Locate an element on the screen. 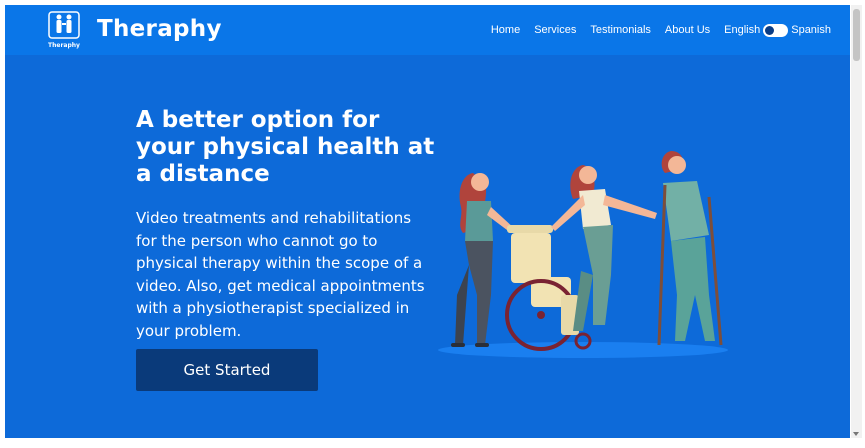 This screenshot has width=865, height=448. therapy-people-logo-icon is located at coordinates (64, 25).